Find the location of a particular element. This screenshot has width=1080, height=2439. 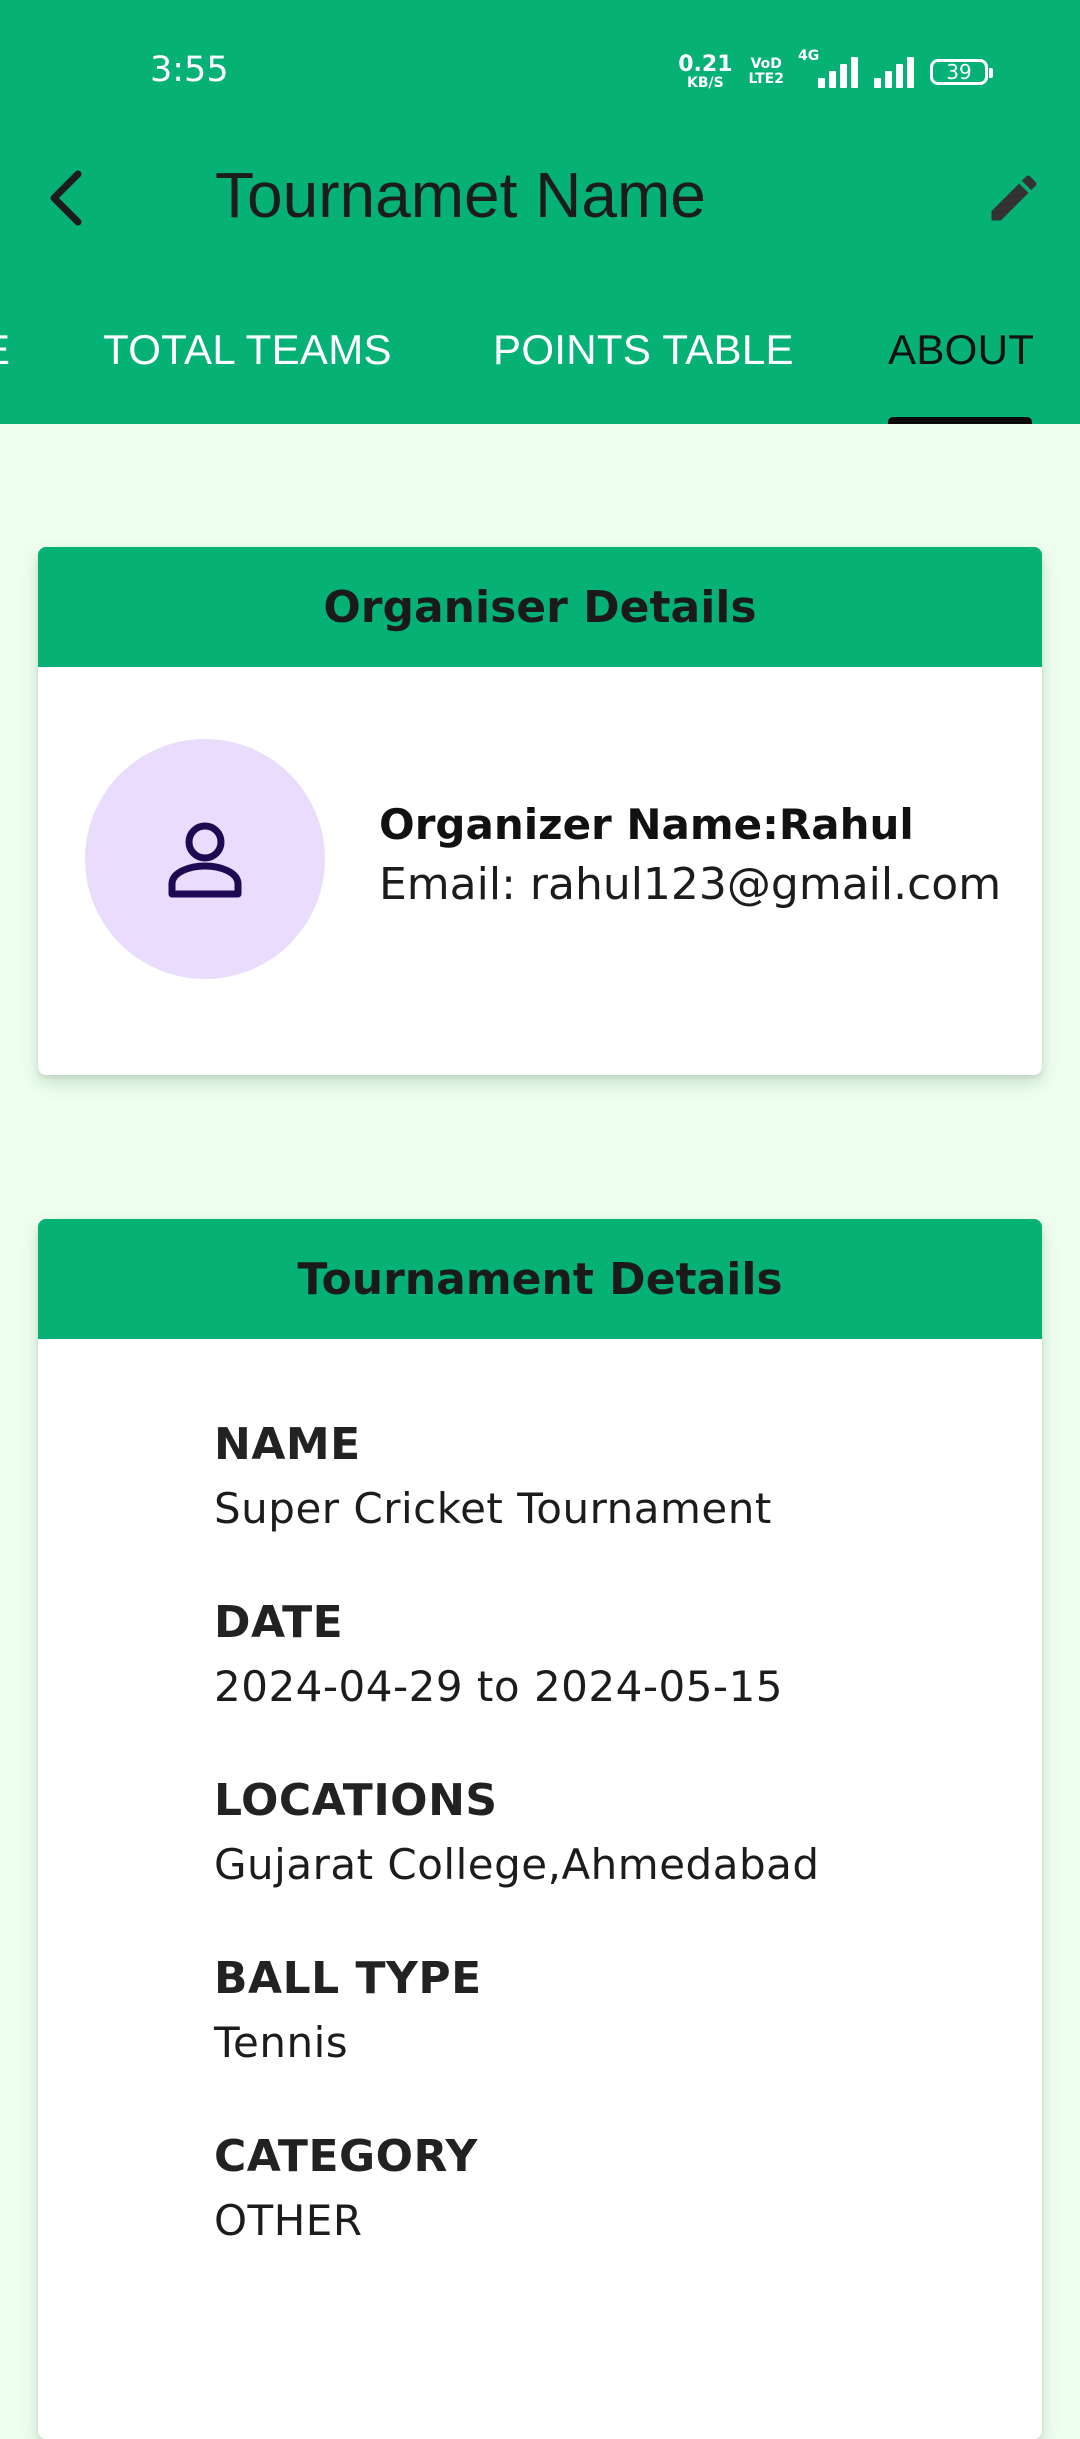

detail-label: CATEGORY is located at coordinates (346, 2156).